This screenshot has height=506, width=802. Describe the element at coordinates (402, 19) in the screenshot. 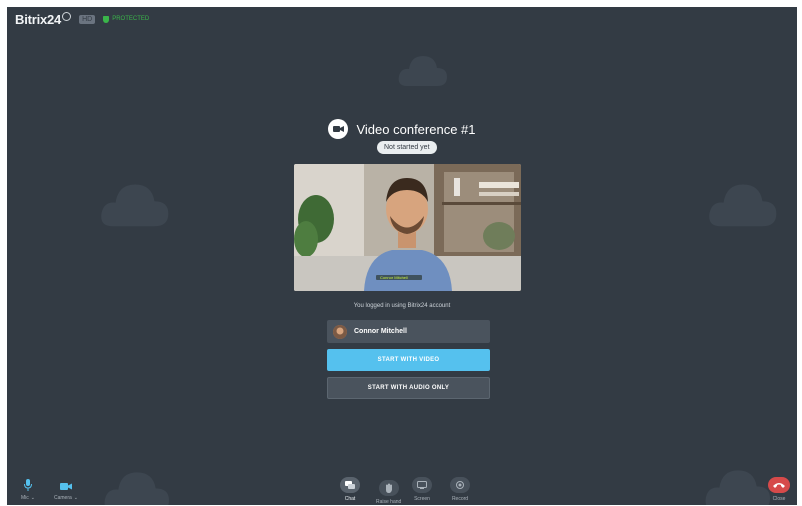

I see `top-bar: Bitrix24 HD PROTECTED` at that location.